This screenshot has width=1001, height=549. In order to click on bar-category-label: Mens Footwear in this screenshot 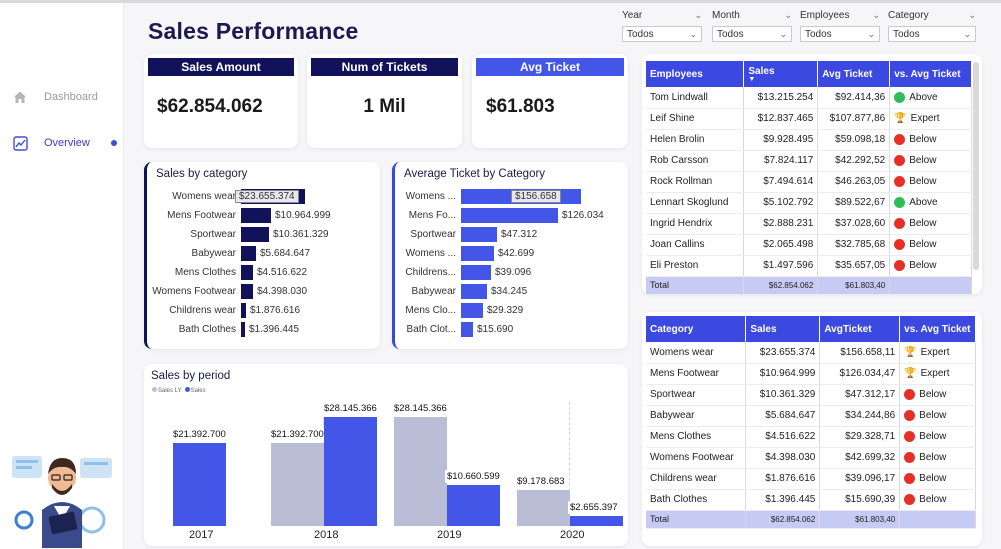, I will do `click(201, 215)`.